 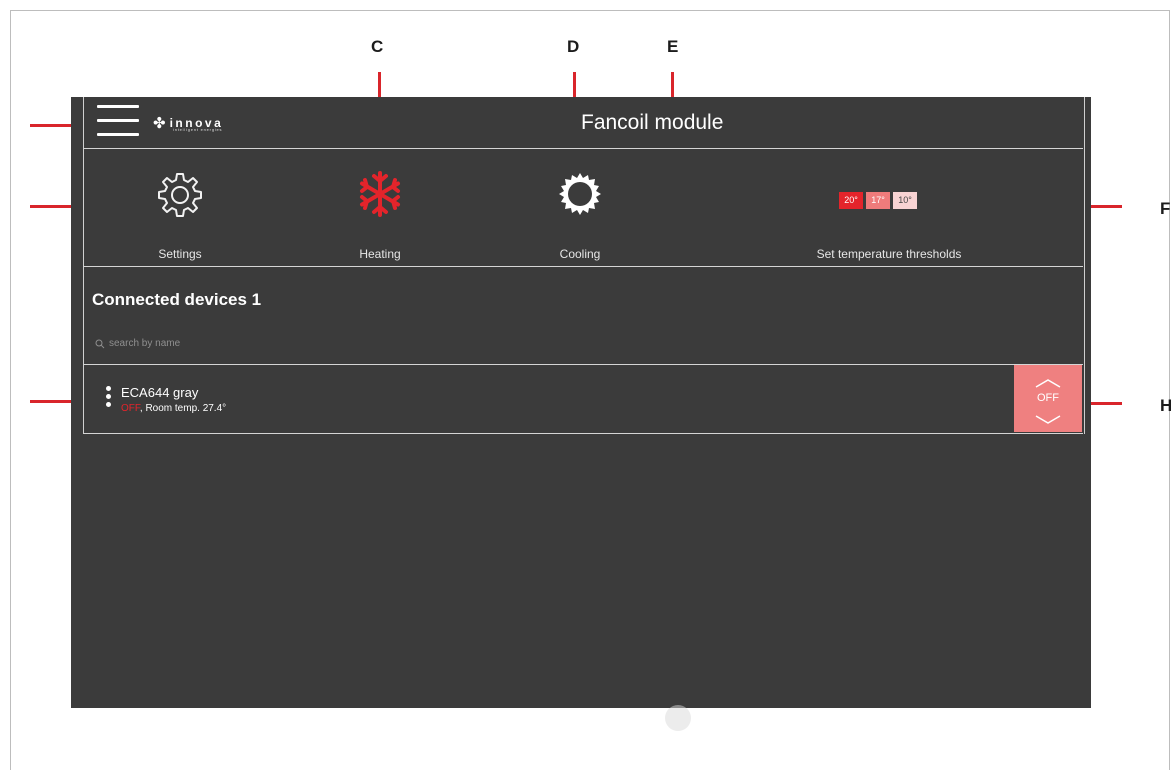 What do you see at coordinates (583, 398) in the screenshot?
I see `device-row: ECA644 gray OFF, Room temp. 27.4° OFF` at bounding box center [583, 398].